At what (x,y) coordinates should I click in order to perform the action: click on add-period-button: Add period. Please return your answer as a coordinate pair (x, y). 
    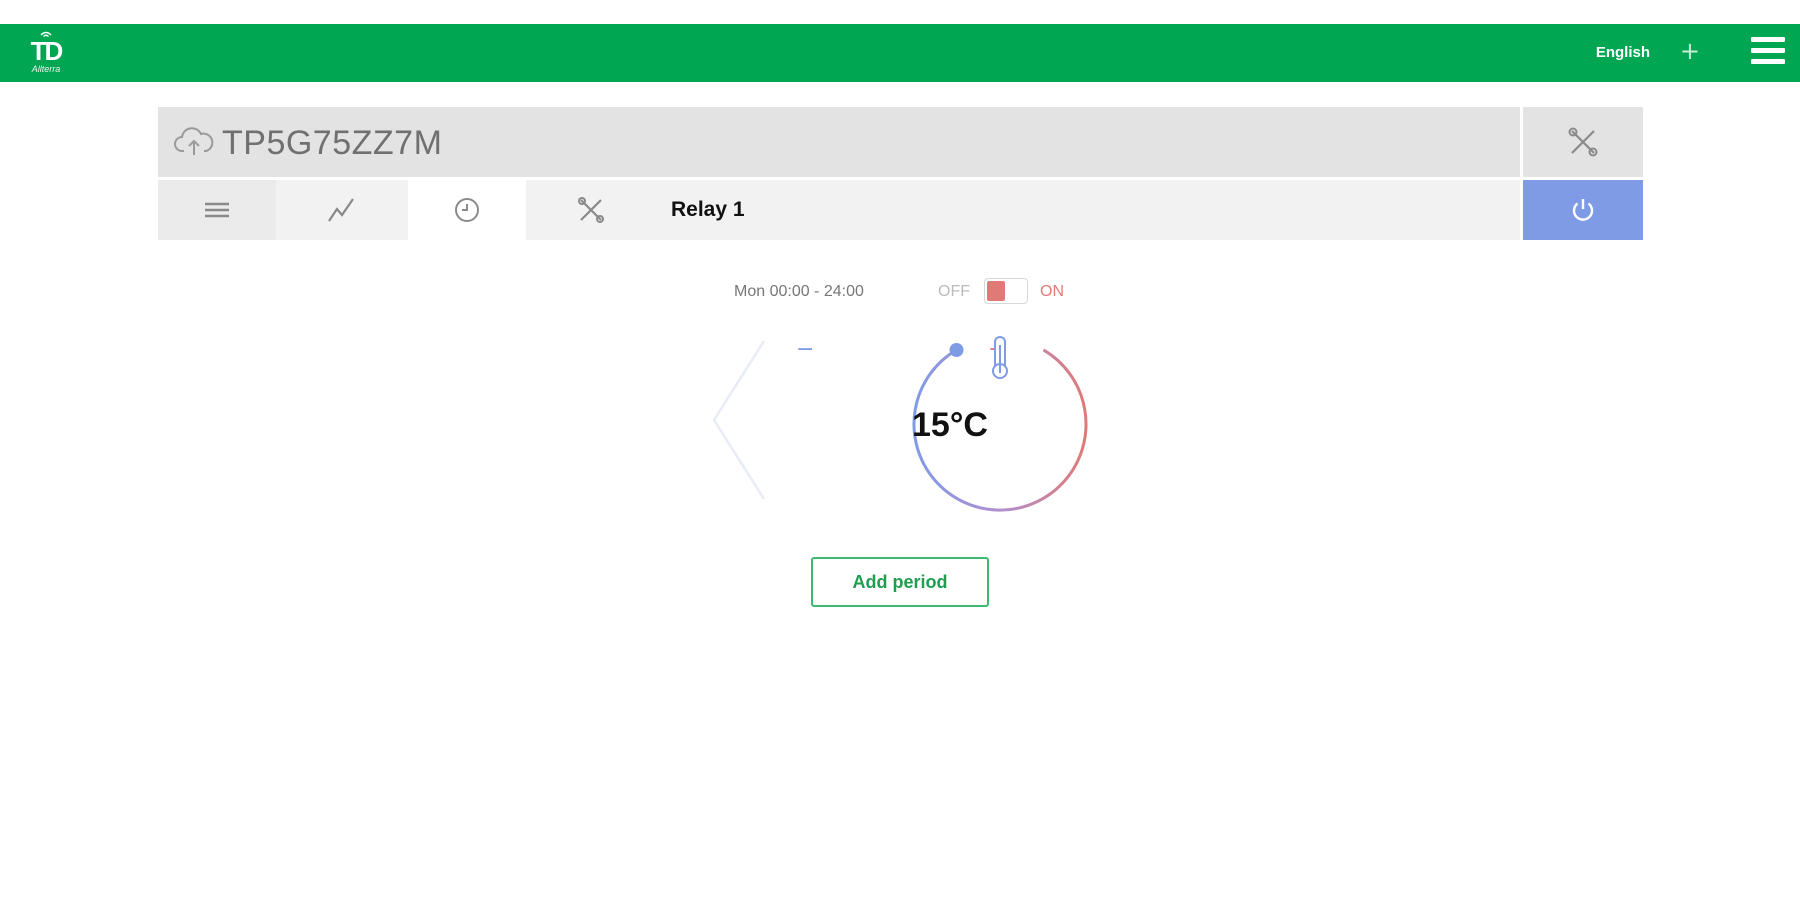
    Looking at the image, I should click on (900, 582).